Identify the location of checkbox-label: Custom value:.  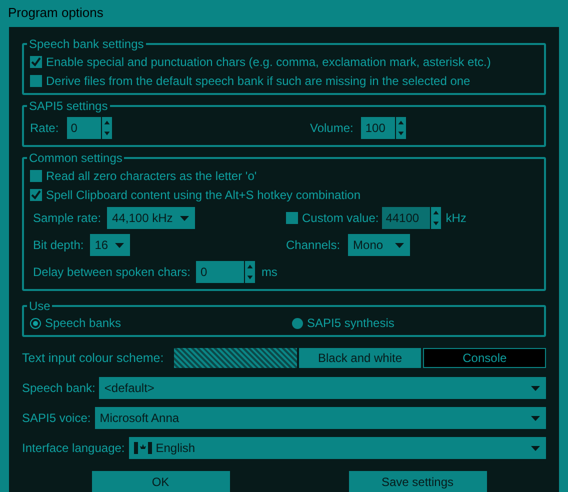
(340, 218).